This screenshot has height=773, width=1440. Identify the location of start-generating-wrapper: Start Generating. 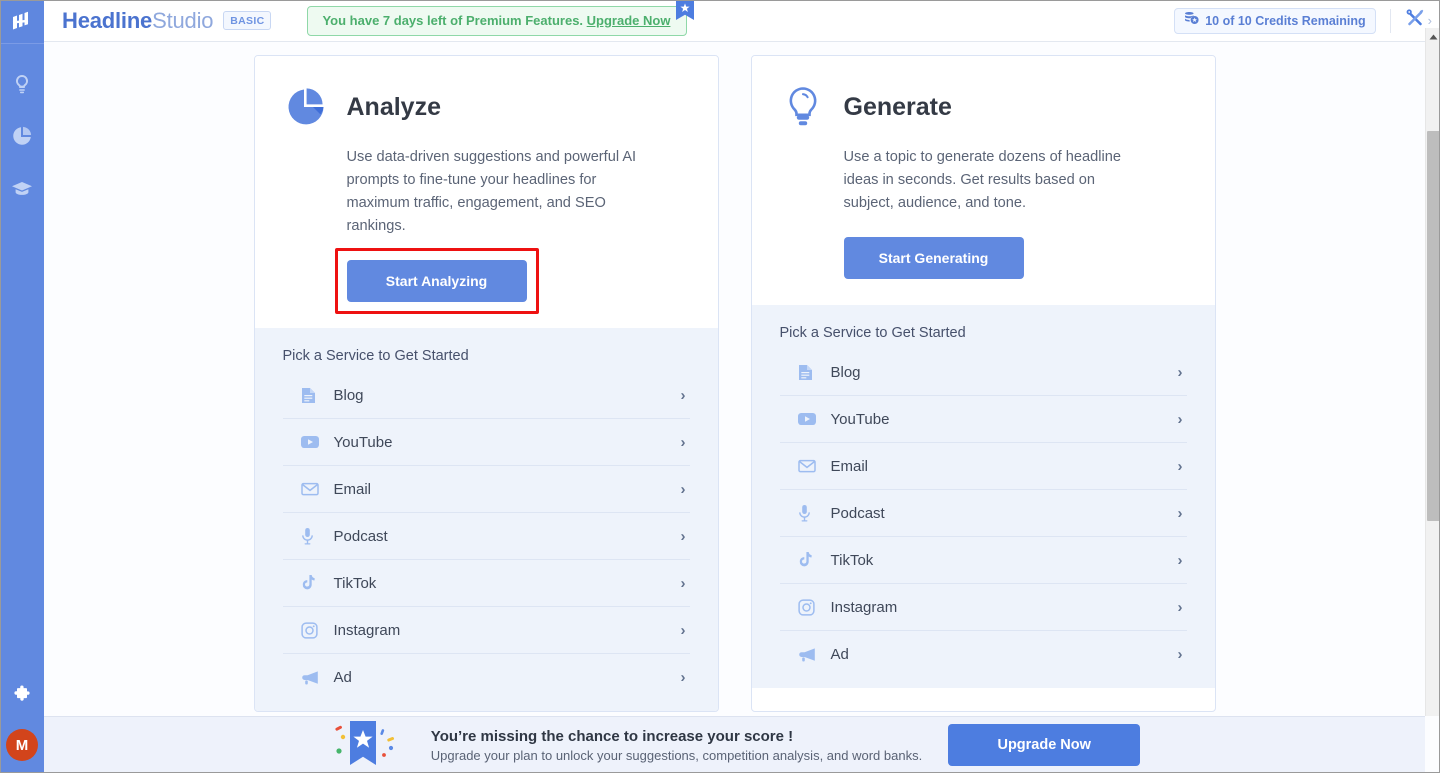
(933, 258).